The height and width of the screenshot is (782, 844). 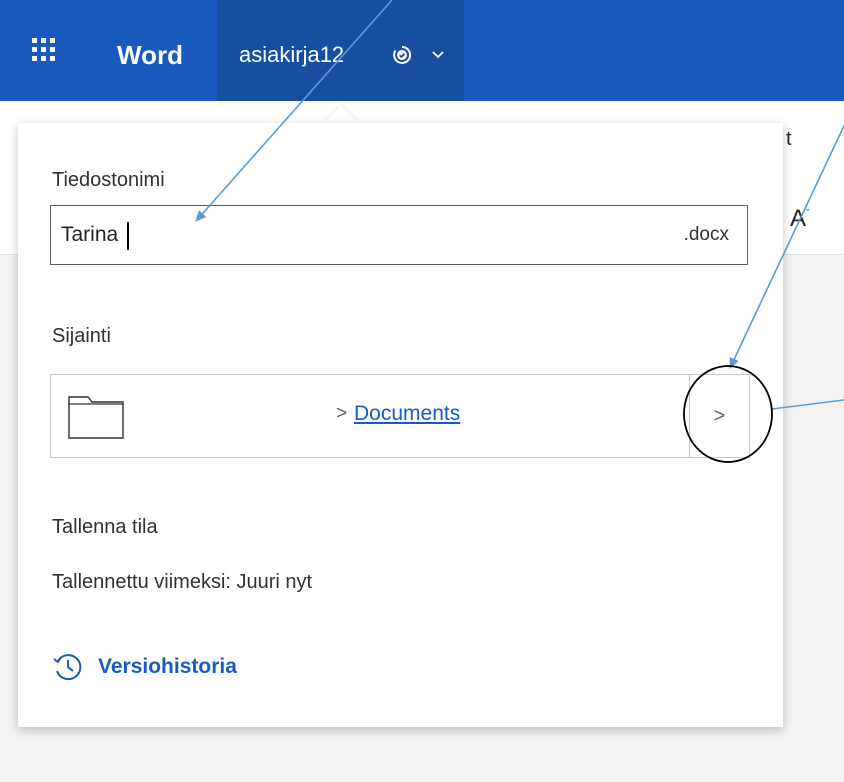 What do you see at coordinates (96, 417) in the screenshot?
I see `folder-icon` at bounding box center [96, 417].